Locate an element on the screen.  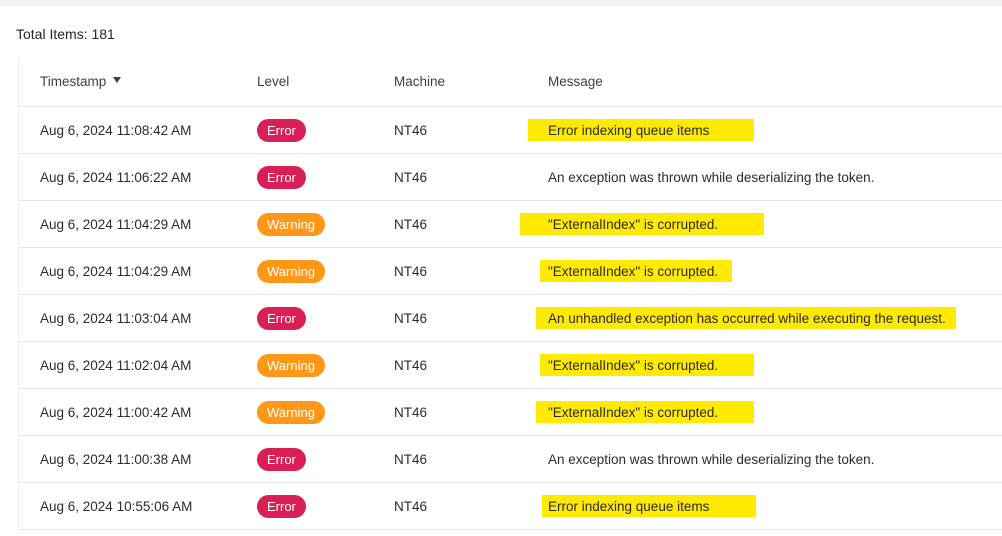
table-header: Timestamp Level Machine Message is located at coordinates (510, 82).